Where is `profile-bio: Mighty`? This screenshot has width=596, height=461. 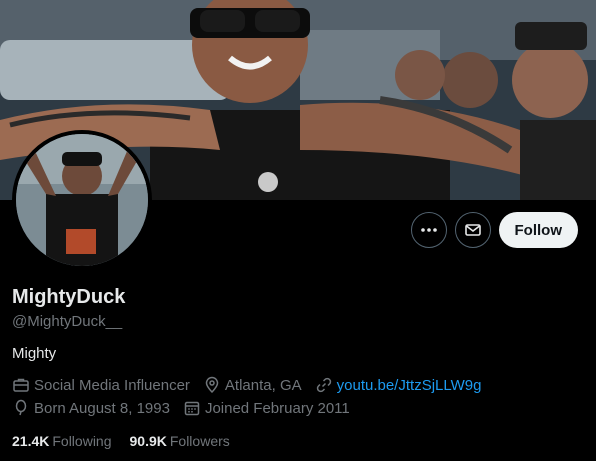
profile-bio: Mighty is located at coordinates (34, 353).